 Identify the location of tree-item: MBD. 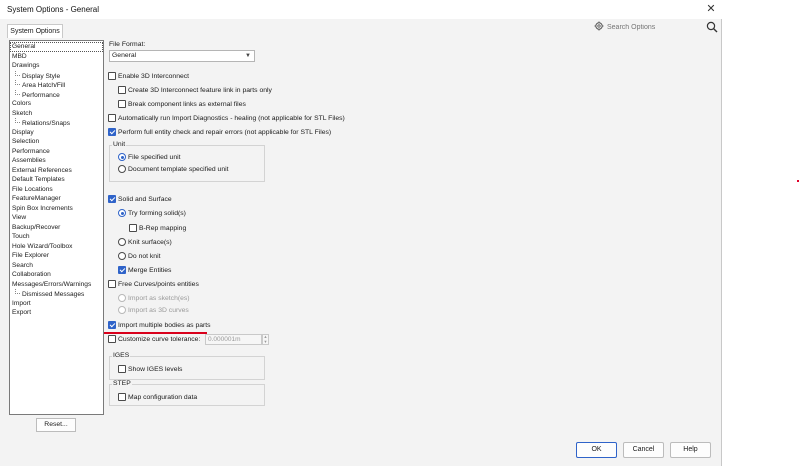
(56, 57).